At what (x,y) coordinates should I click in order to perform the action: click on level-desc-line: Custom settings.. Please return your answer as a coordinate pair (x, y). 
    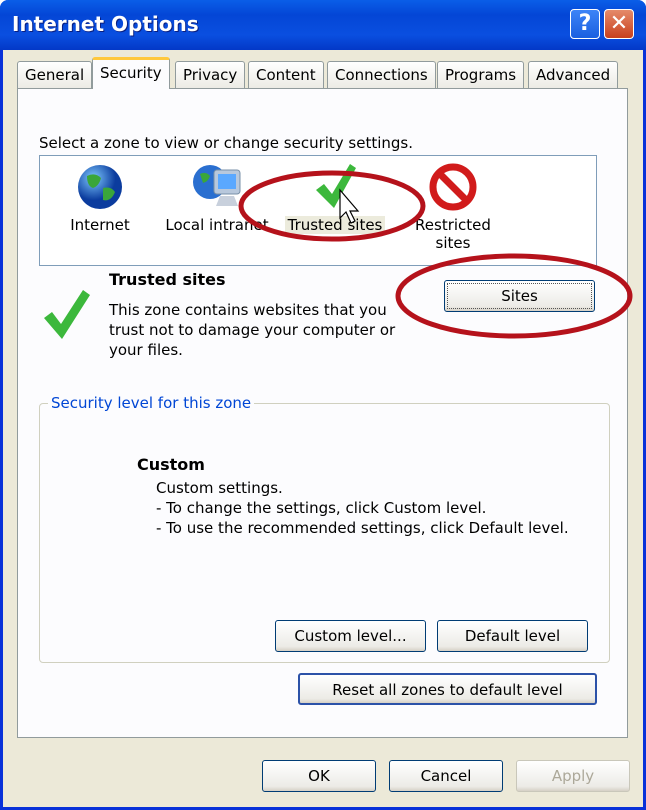
    Looking at the image, I should click on (219, 488).